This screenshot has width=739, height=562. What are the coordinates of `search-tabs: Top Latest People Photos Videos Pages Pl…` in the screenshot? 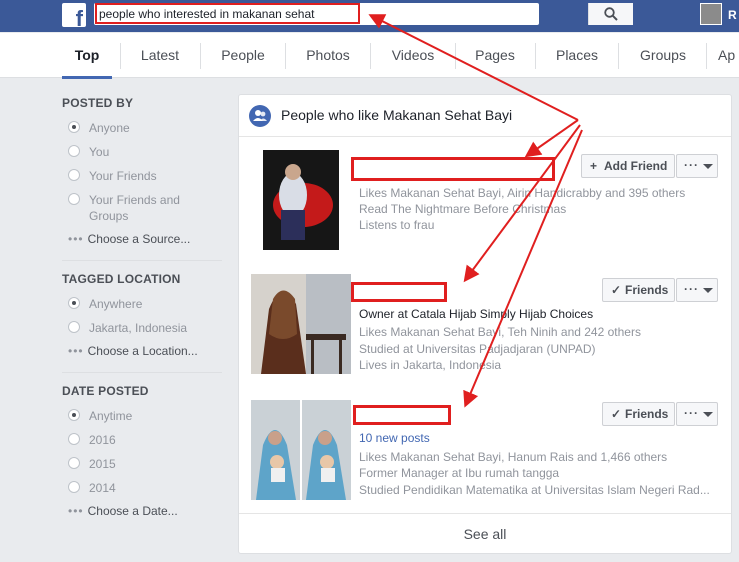 It's located at (369, 56).